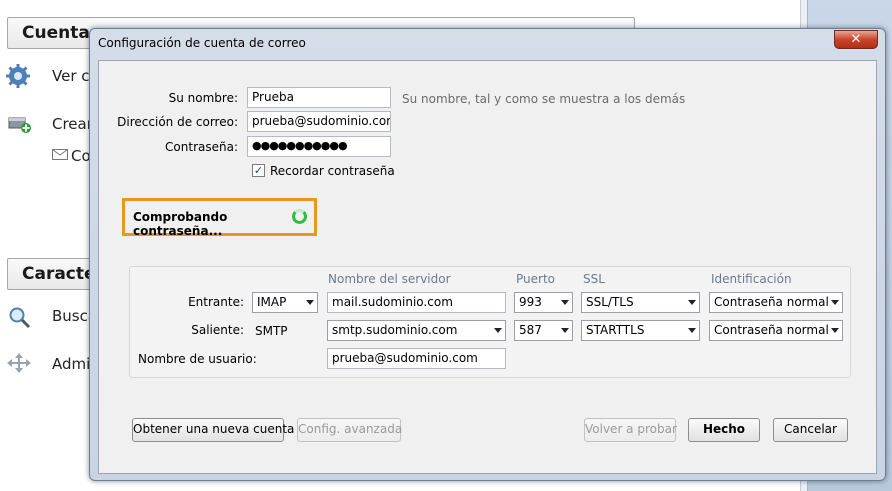 This screenshot has width=892, height=491. I want to click on incoming-server-field: mail.sudominio.com, so click(416, 302).